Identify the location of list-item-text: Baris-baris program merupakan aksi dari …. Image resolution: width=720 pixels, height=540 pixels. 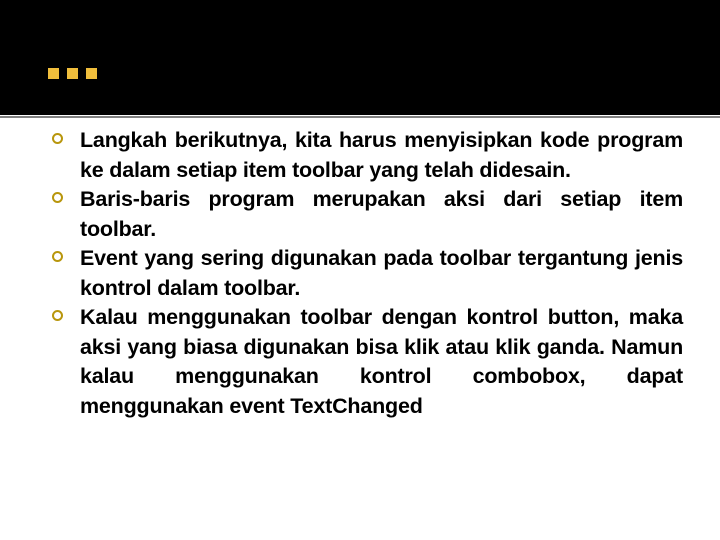
(381, 214).